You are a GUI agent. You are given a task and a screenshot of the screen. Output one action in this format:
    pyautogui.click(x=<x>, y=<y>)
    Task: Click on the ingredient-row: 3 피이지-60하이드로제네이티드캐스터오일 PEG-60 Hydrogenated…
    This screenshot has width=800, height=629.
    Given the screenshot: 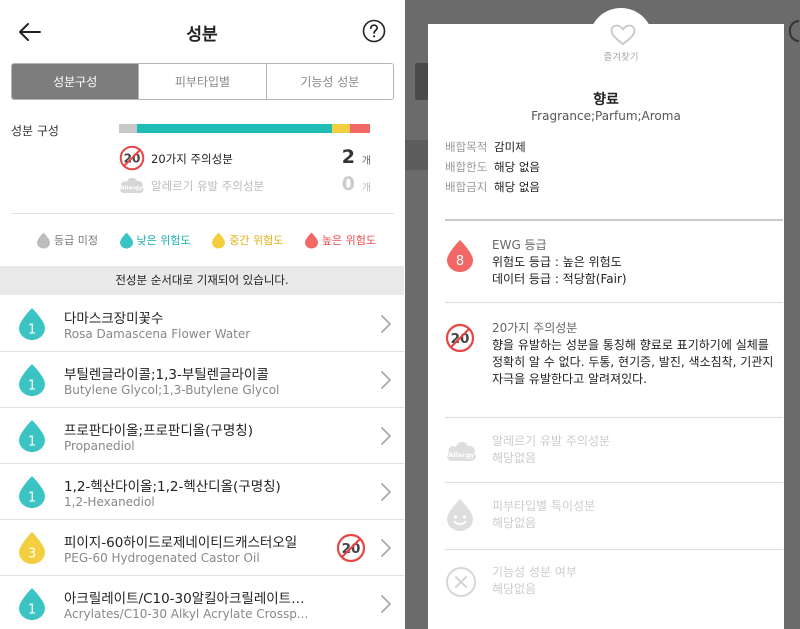 What is the action you would take?
    pyautogui.click(x=202, y=548)
    